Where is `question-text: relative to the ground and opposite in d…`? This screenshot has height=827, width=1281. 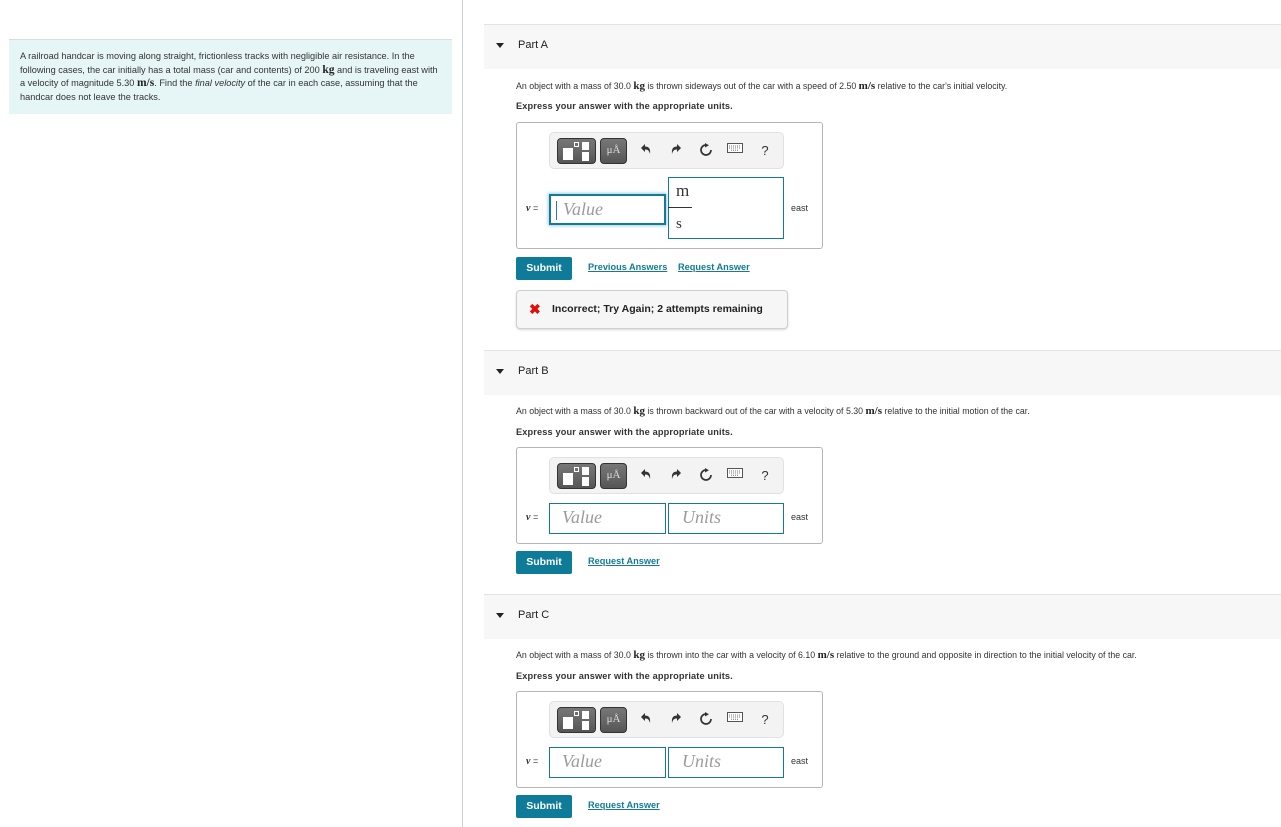 question-text: relative to the ground and opposite in d… is located at coordinates (985, 655).